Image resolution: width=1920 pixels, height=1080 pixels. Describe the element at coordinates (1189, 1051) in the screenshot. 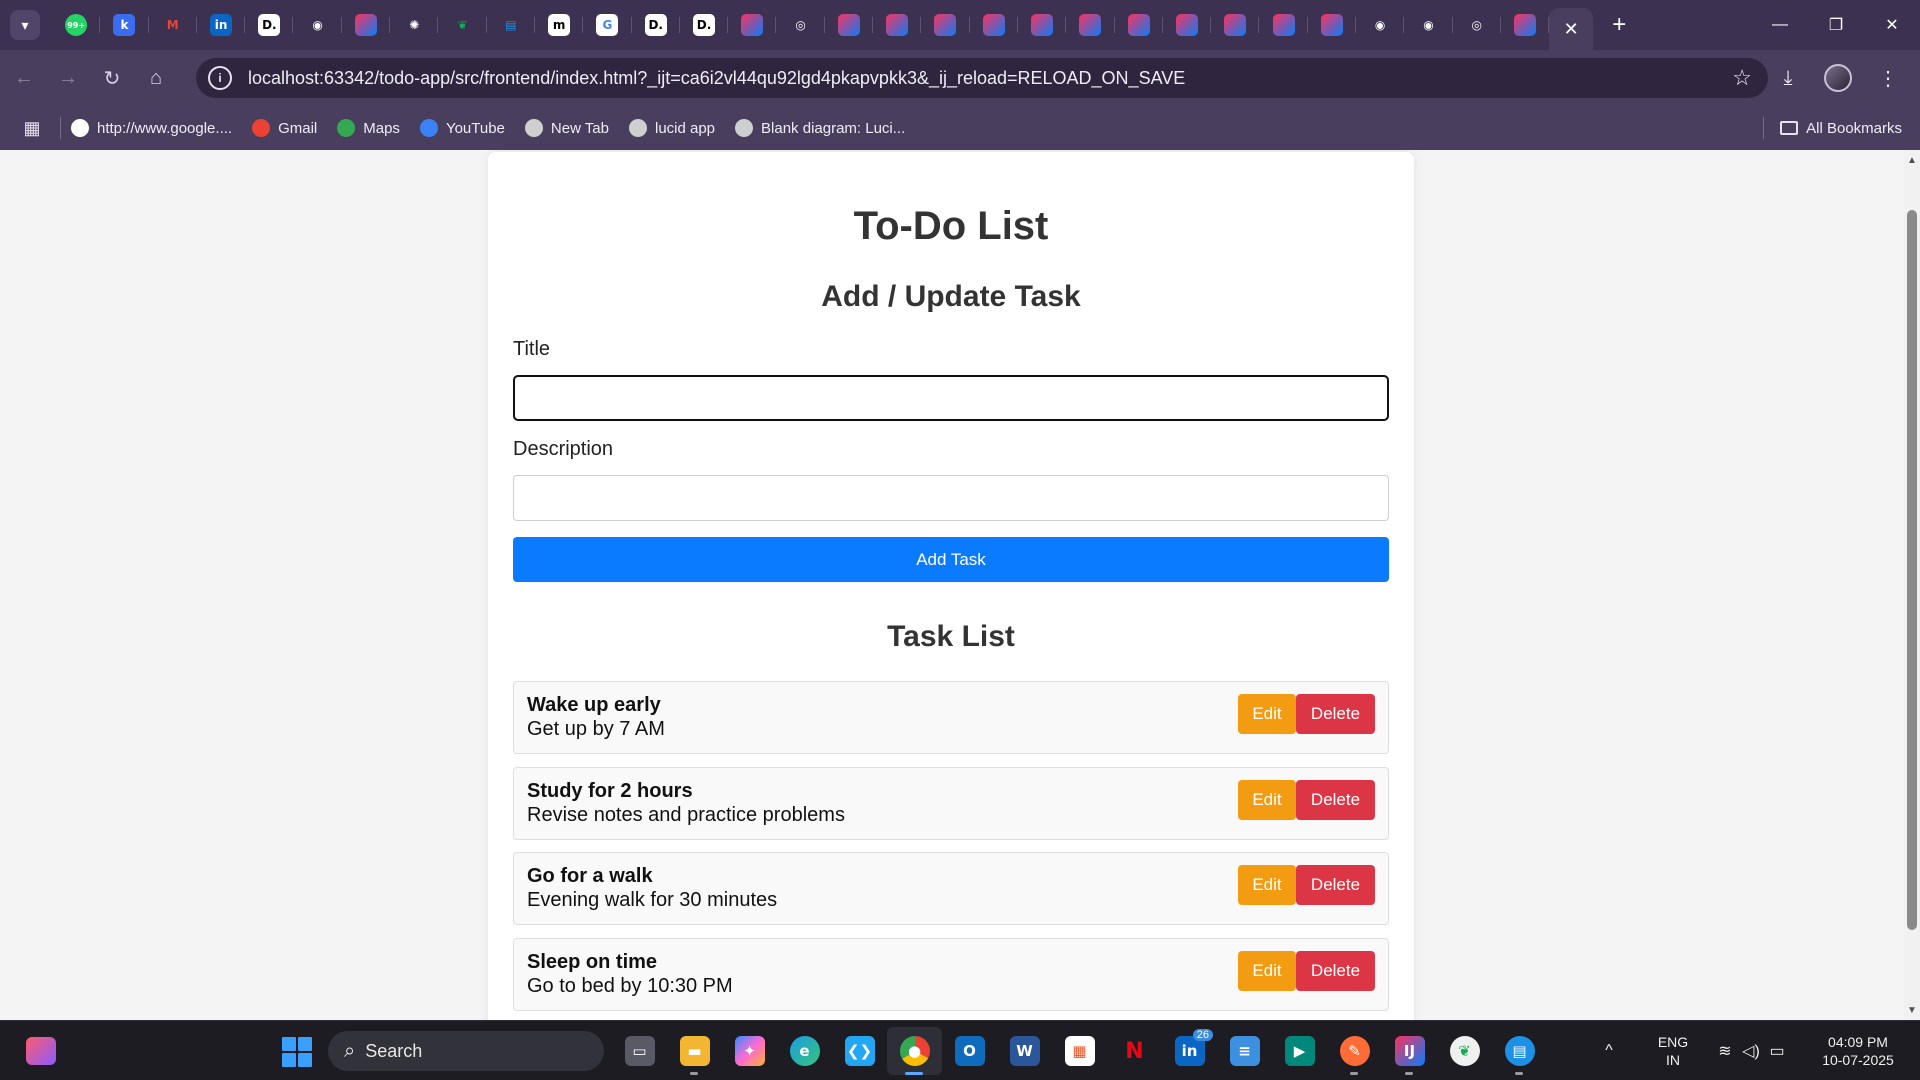

I see `linkedin-icon: in 26` at that location.